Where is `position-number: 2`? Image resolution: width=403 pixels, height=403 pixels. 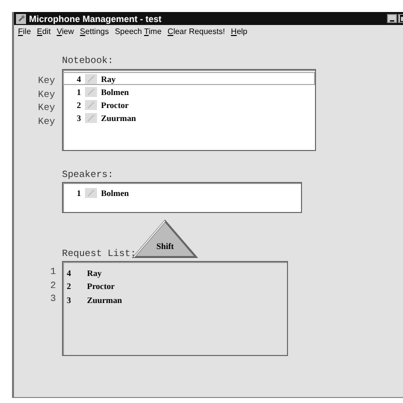 position-number: 2 is located at coordinates (53, 285).